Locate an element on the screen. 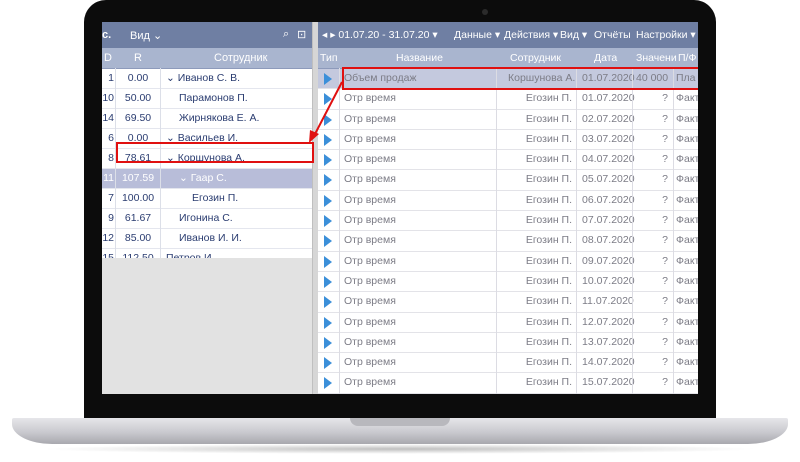 The height and width of the screenshot is (462, 800). arrow-head is located at coordinates (314, 136).